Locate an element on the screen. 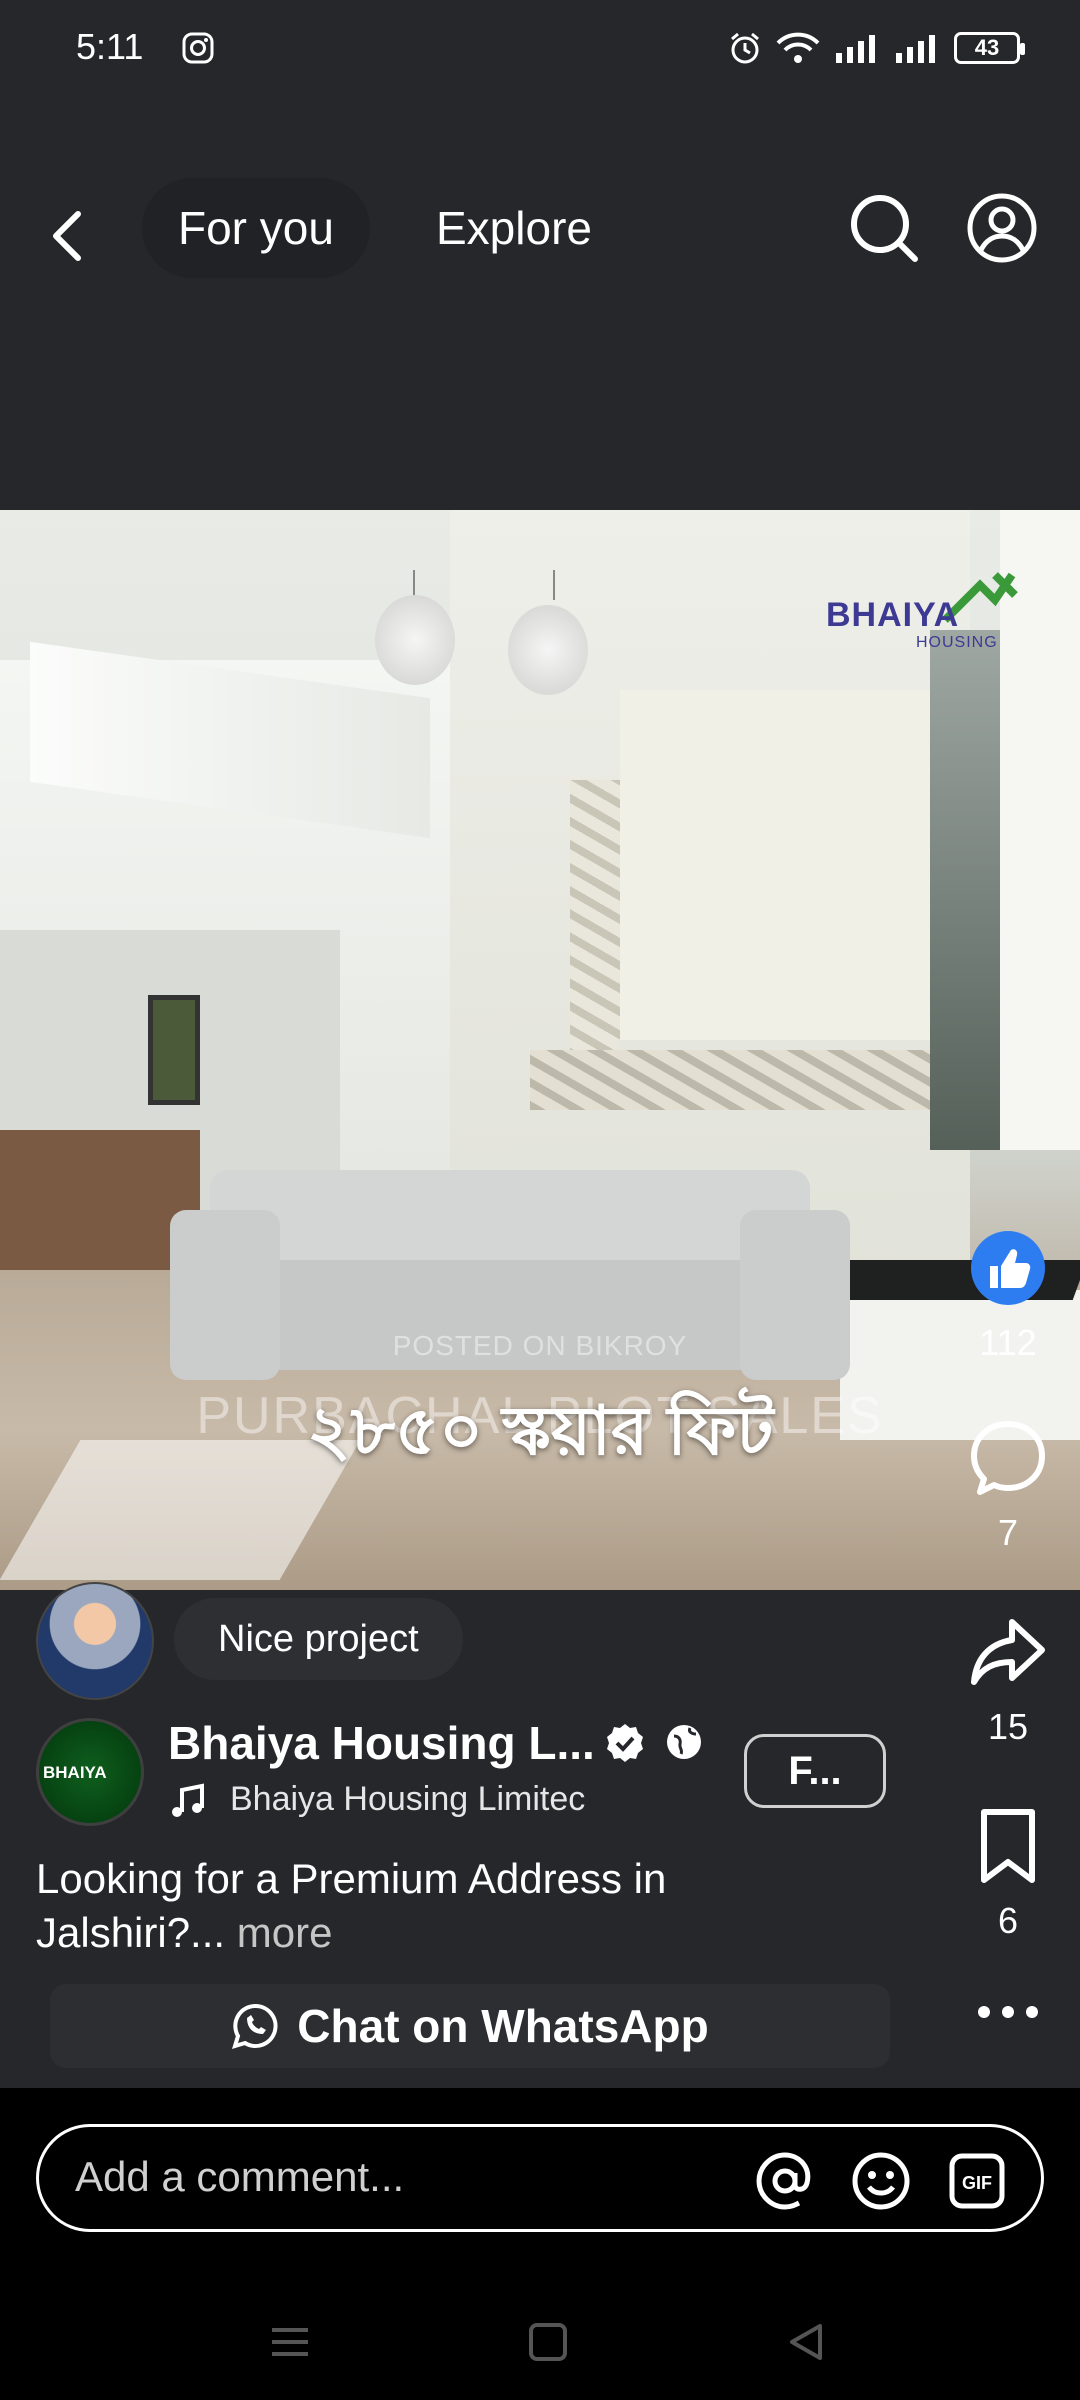  emoji-icon is located at coordinates (881, 2181).